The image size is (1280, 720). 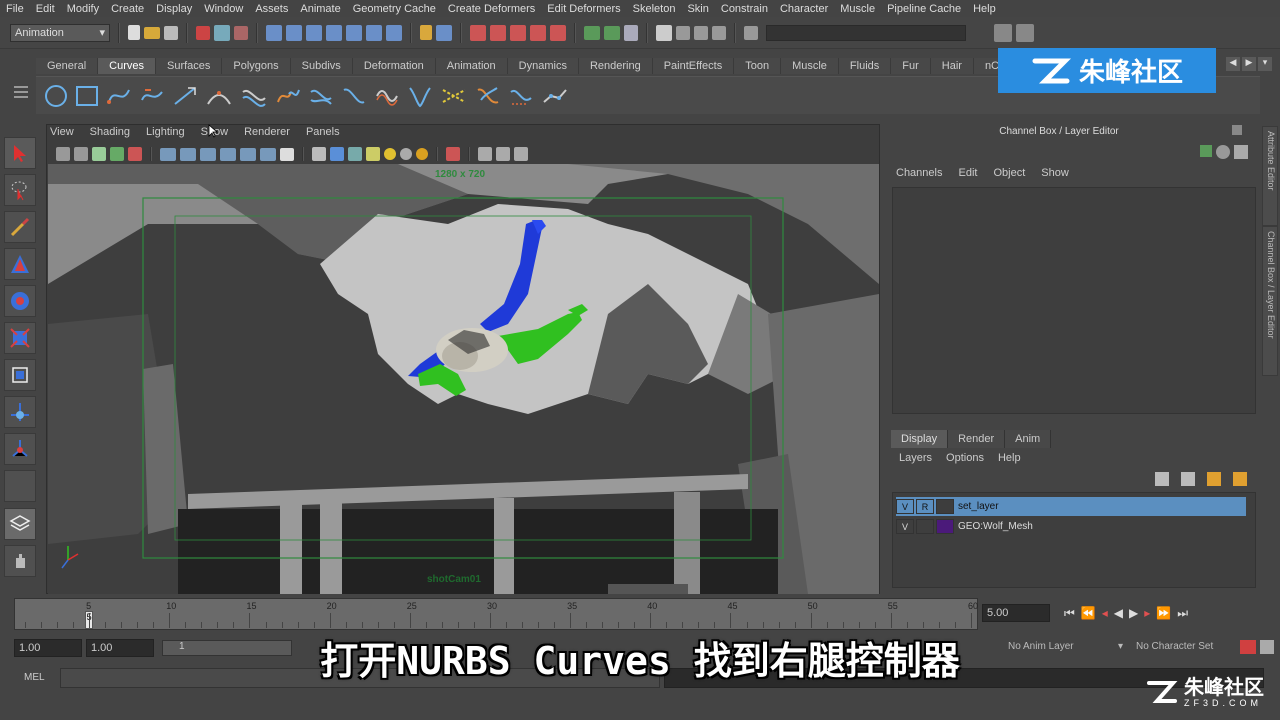 What do you see at coordinates (23, 95) in the screenshot?
I see `shelf-menu-icon-left` at bounding box center [23, 95].